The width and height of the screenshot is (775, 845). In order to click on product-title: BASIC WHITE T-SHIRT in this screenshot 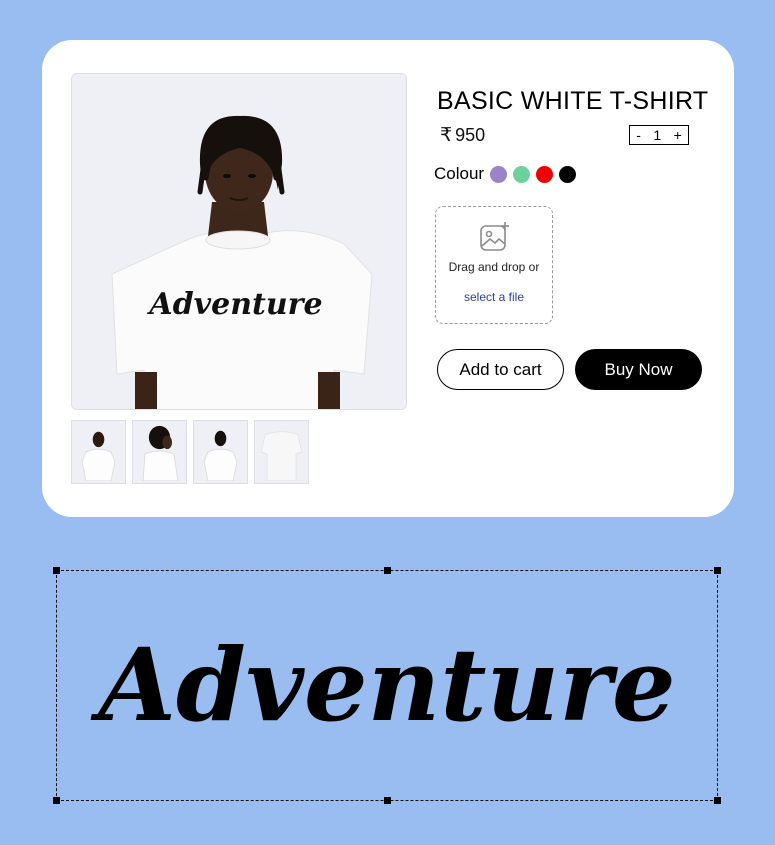, I will do `click(573, 101)`.